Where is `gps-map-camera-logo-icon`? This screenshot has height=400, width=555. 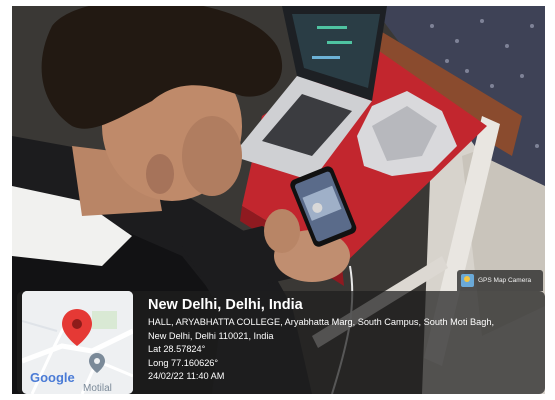
gps-map-camera-logo-icon is located at coordinates (467, 280).